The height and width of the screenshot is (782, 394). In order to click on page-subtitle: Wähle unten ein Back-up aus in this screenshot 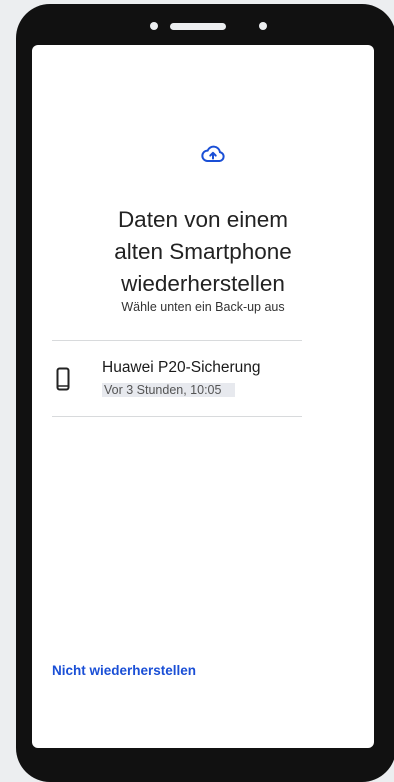, I will do `click(203, 307)`.